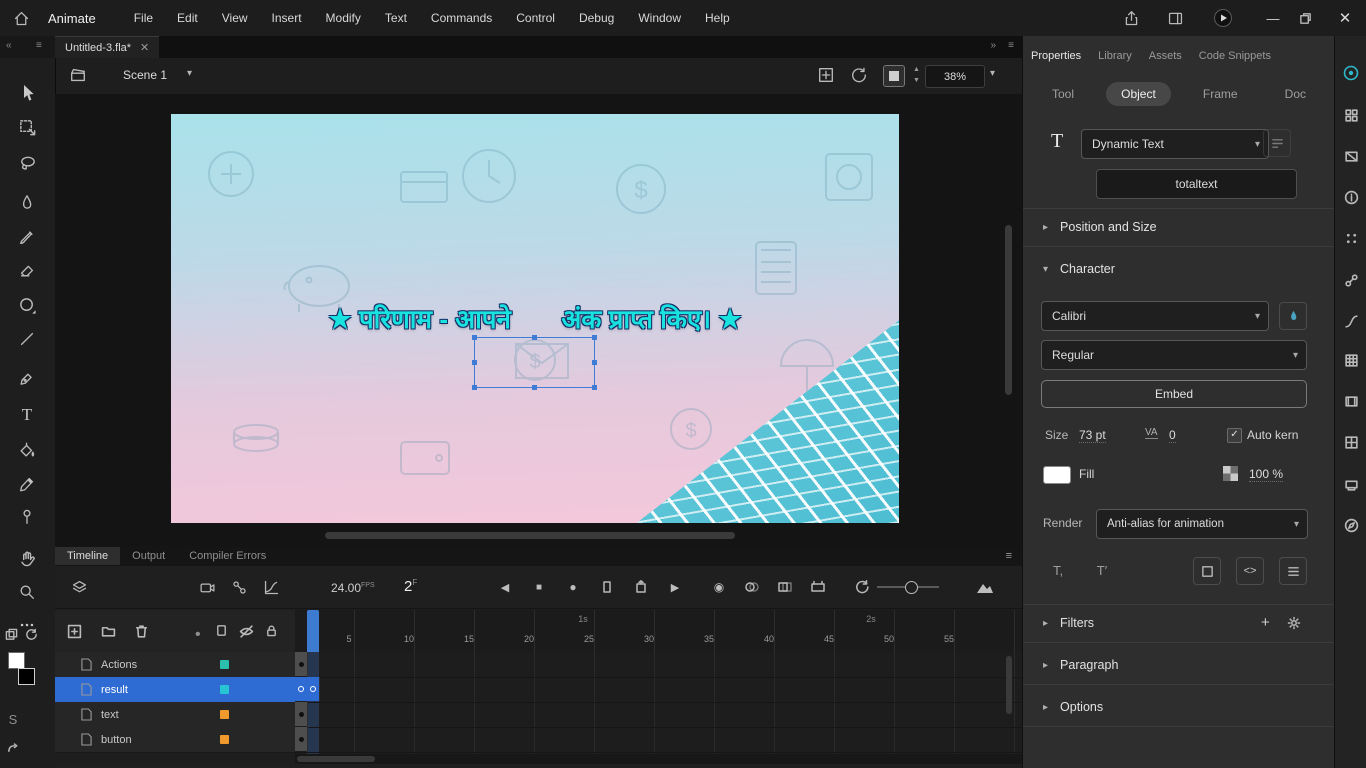 The height and width of the screenshot is (768, 1366). What do you see at coordinates (1294, 623) in the screenshot?
I see `filter-options-gear-icon` at bounding box center [1294, 623].